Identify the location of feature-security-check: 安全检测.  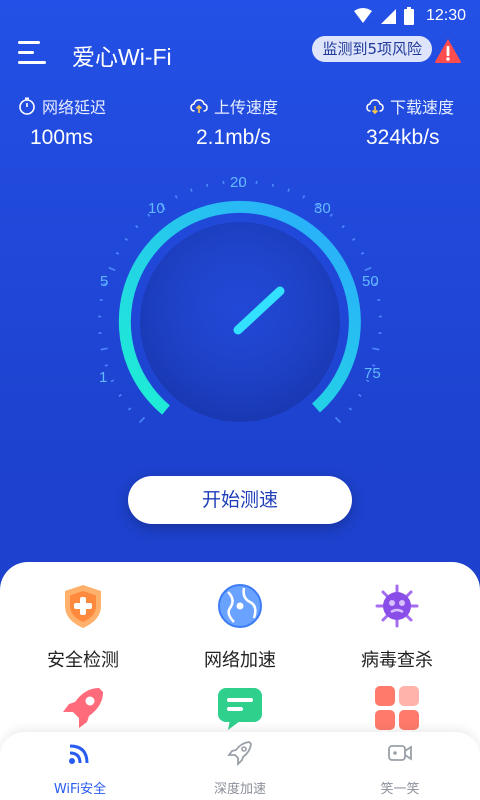
(83, 627).